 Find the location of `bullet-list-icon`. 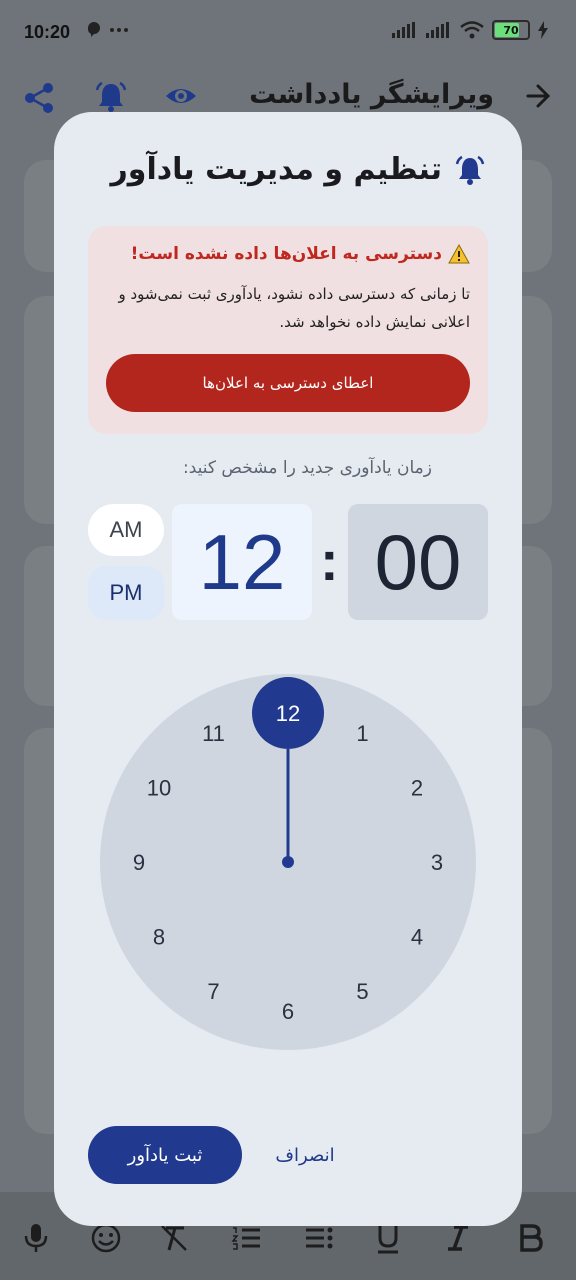

bullet-list-icon is located at coordinates (318, 1238).